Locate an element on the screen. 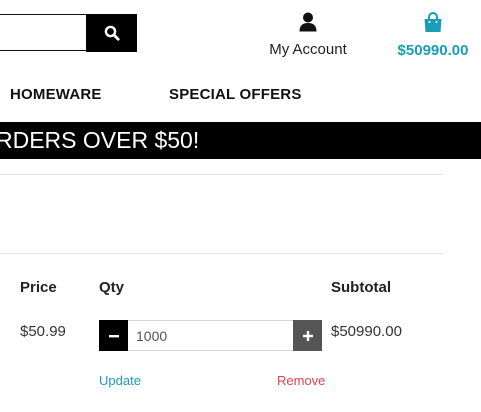 The width and height of the screenshot is (481, 412). nav-item-homeware: HOMEWARE is located at coordinates (56, 94).